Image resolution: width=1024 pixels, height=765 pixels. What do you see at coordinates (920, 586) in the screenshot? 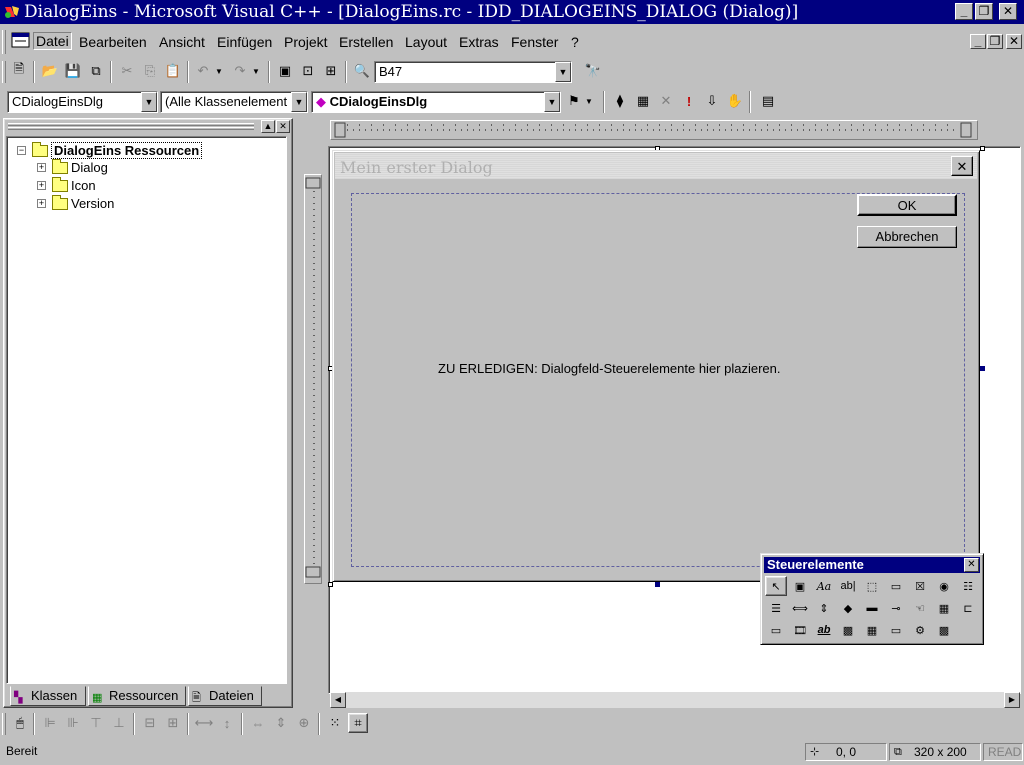
I see `checkbox-tool-icon: ☒` at bounding box center [920, 586].